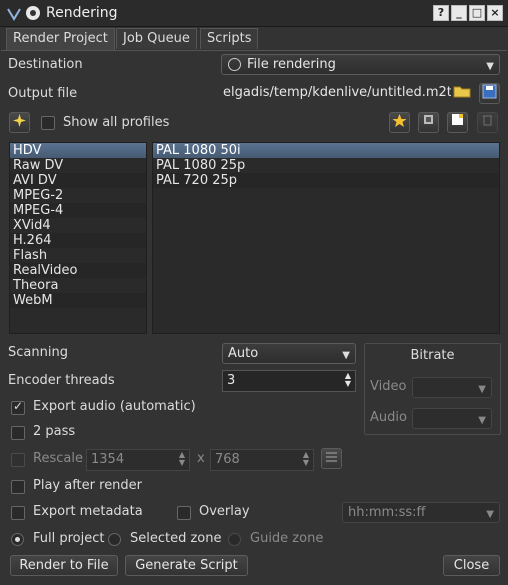 The height and width of the screenshot is (585, 508). What do you see at coordinates (229, 38) in the screenshot?
I see `tab-scripts: Scripts` at bounding box center [229, 38].